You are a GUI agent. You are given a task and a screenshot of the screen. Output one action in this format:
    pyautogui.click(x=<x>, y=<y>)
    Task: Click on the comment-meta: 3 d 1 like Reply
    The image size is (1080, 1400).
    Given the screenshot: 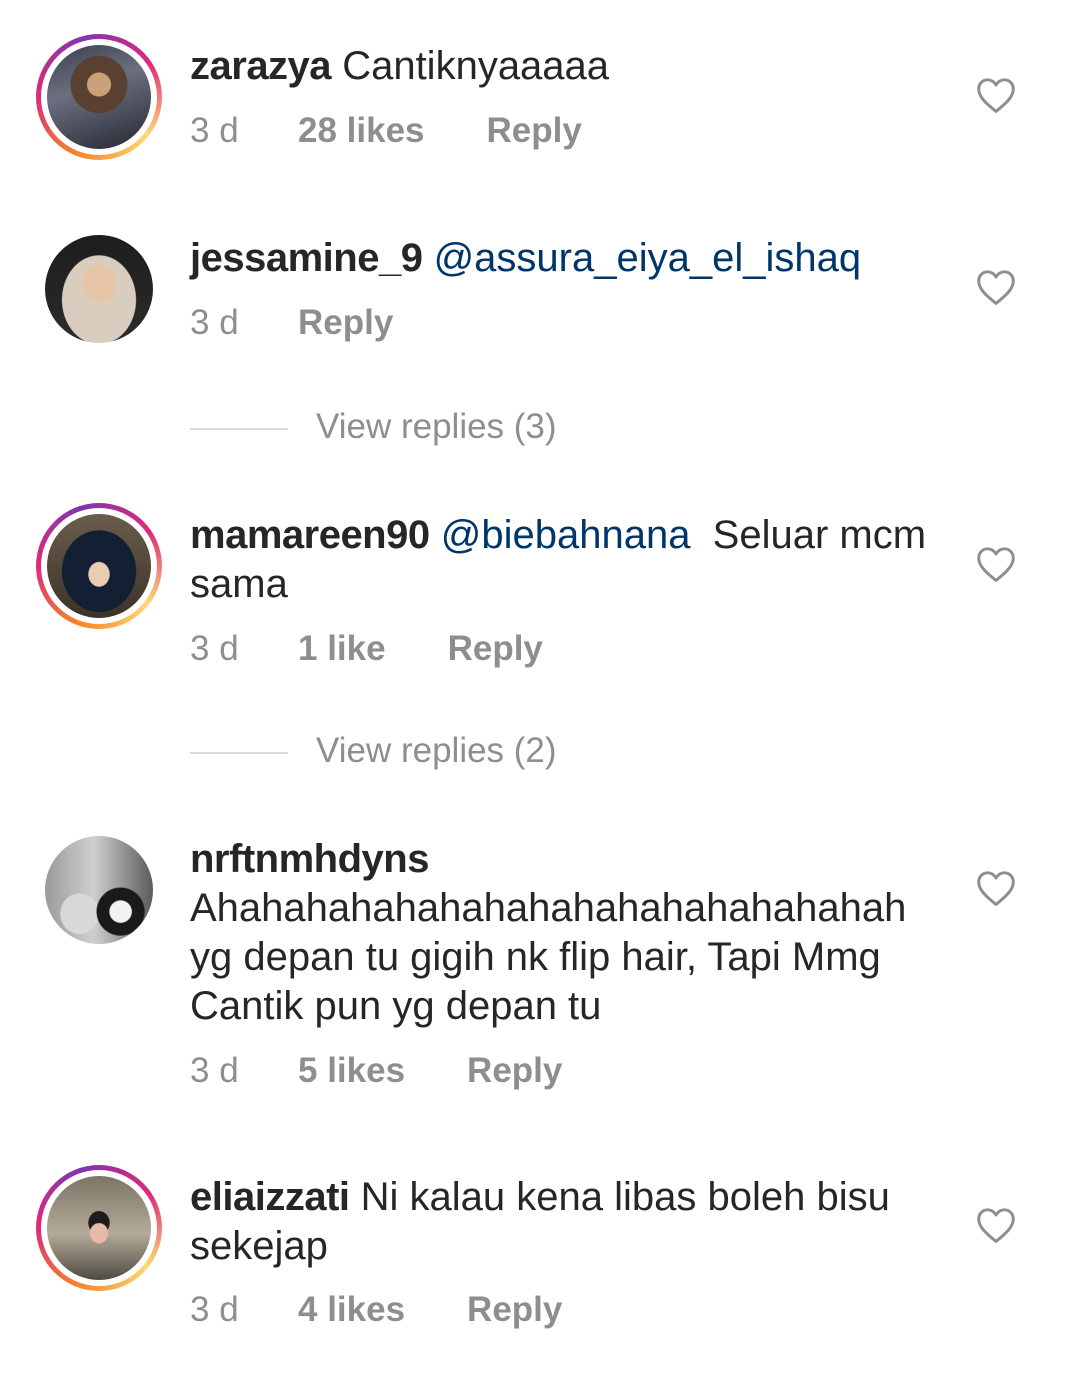 What is the action you would take?
    pyautogui.click(x=366, y=649)
    